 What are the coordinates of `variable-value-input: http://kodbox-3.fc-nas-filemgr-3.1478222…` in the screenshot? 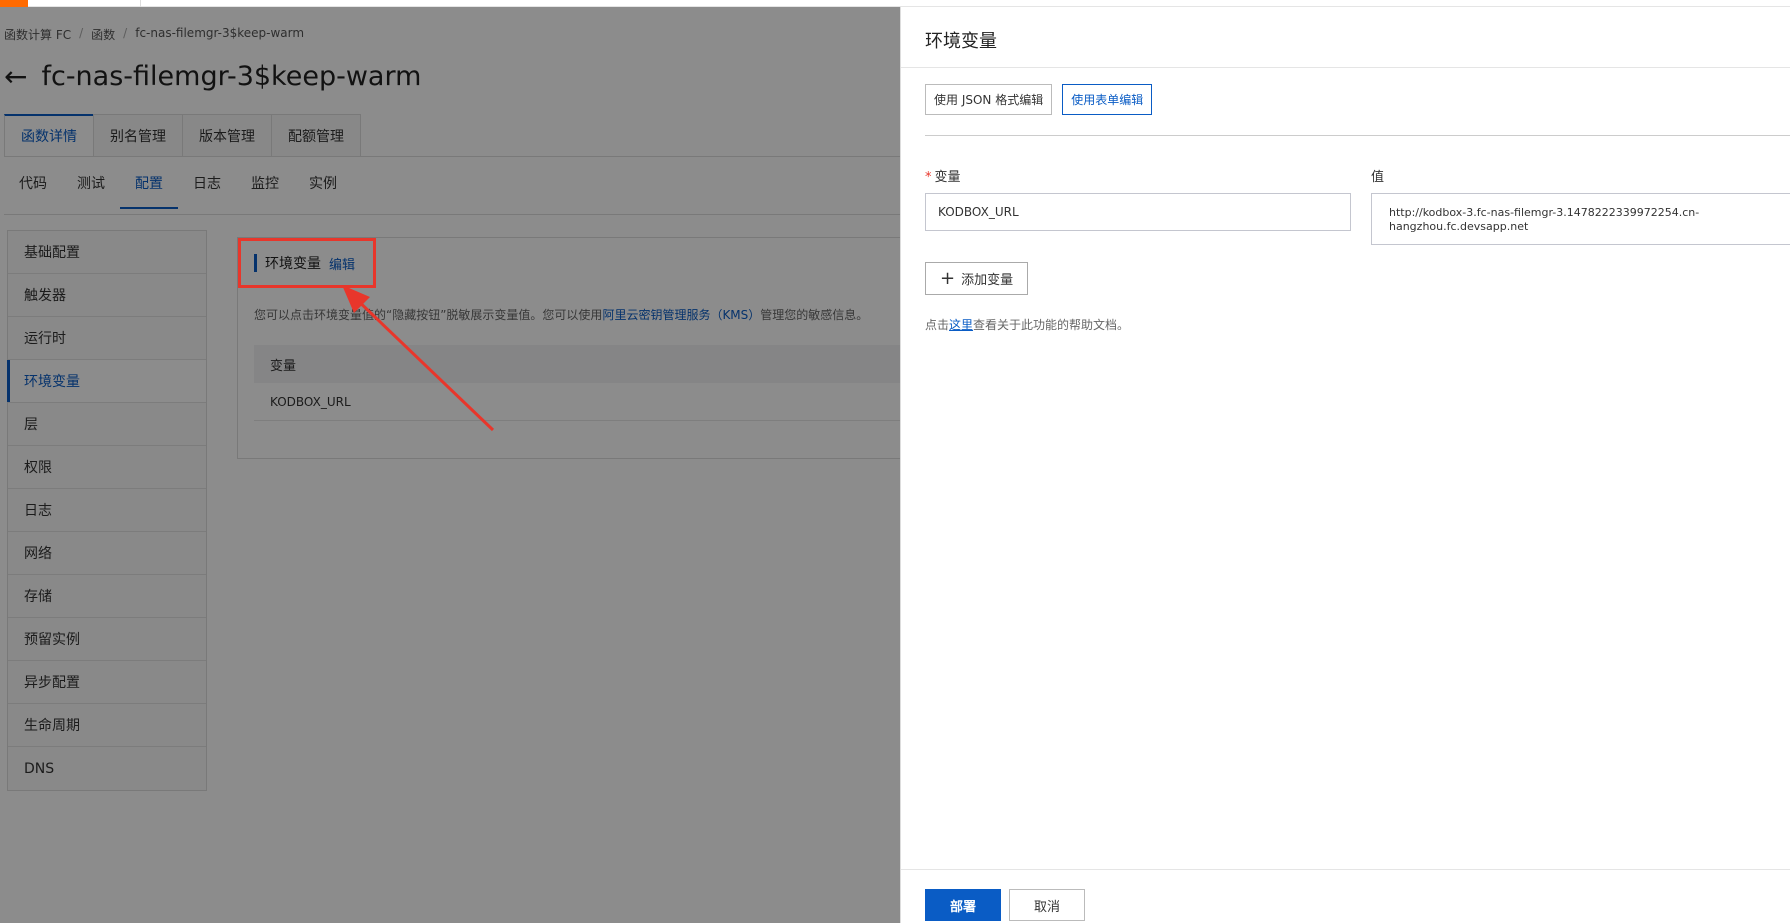 It's located at (1580, 219).